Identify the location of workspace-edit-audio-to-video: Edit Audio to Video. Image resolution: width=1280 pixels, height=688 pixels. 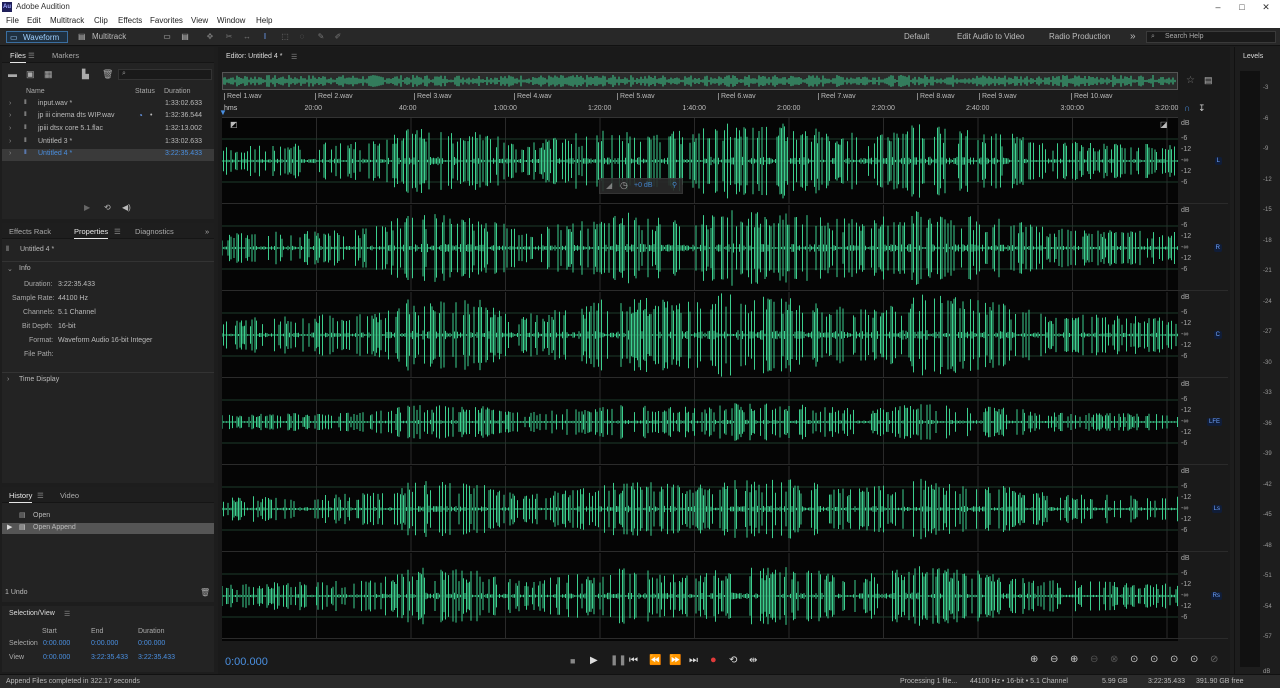
(990, 37).